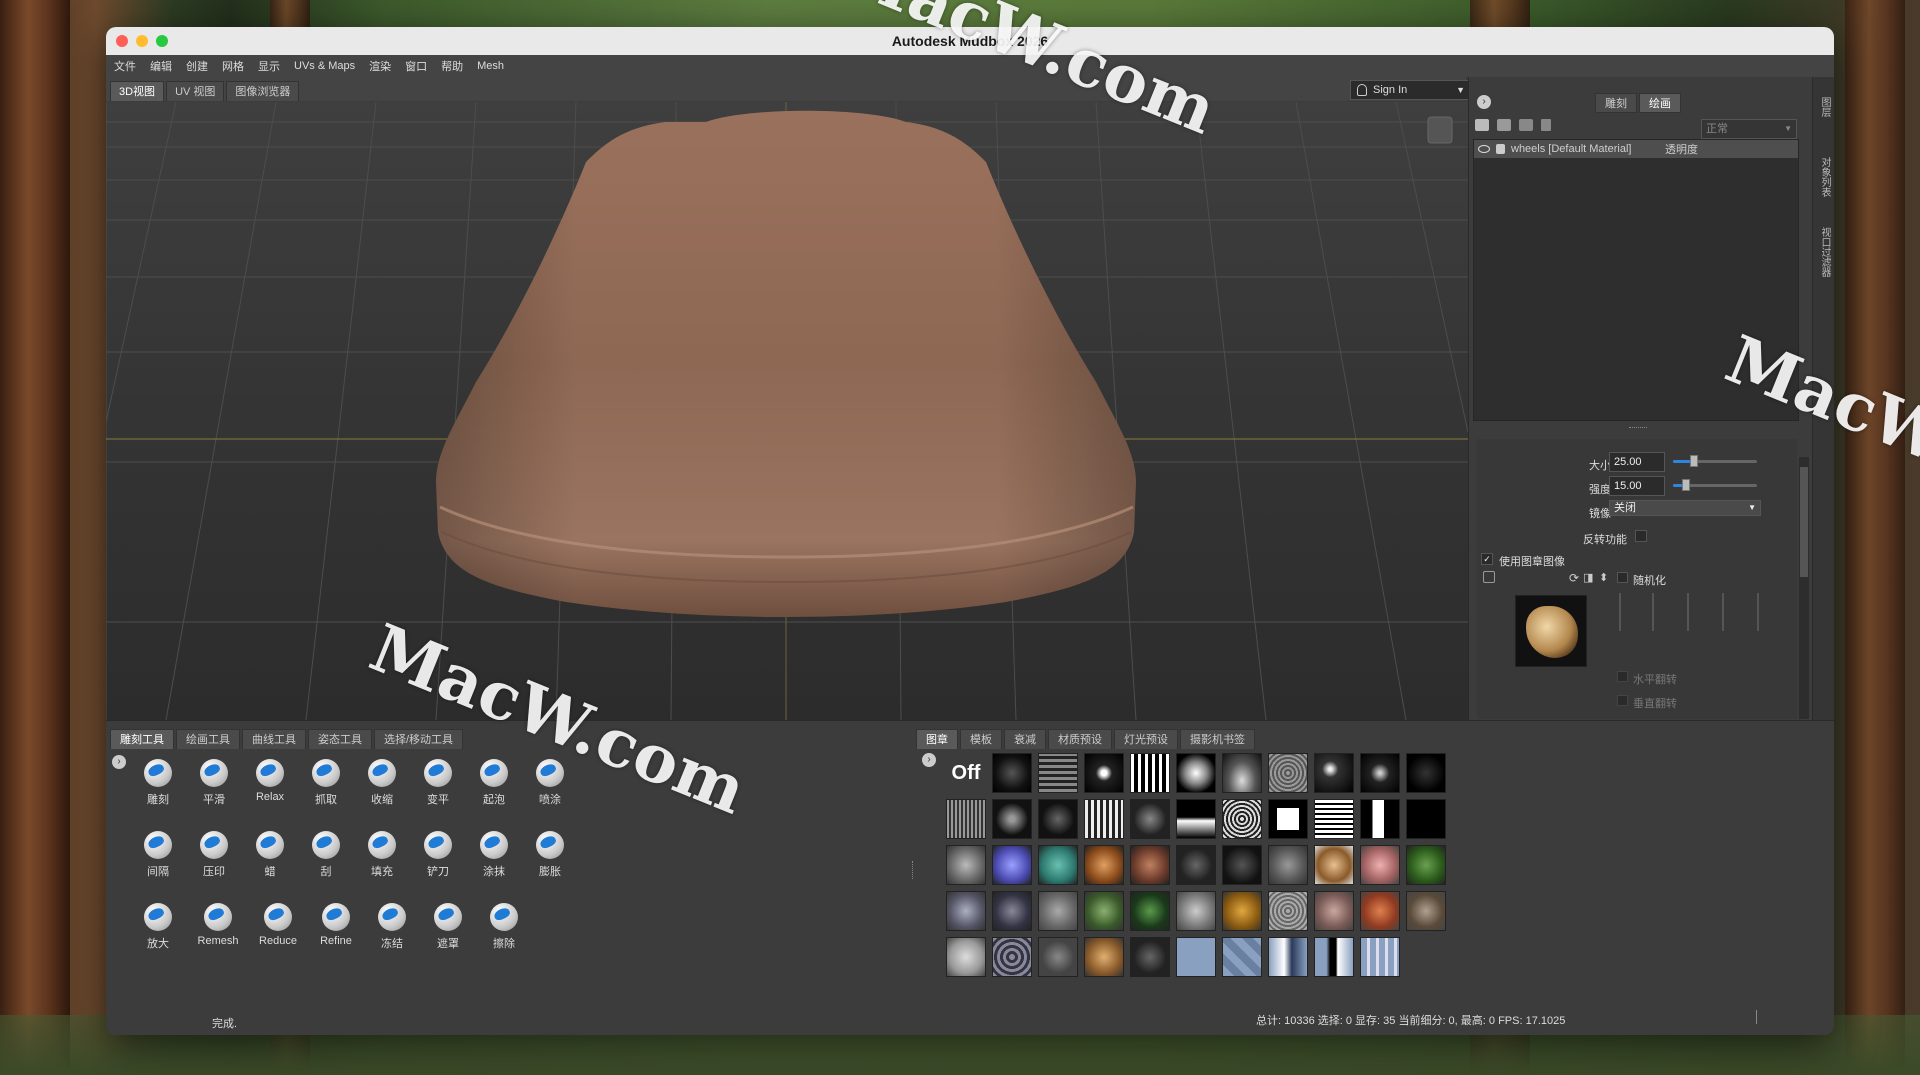 This screenshot has height=1075, width=1920. I want to click on tool-amplify: 放大, so click(158, 927).